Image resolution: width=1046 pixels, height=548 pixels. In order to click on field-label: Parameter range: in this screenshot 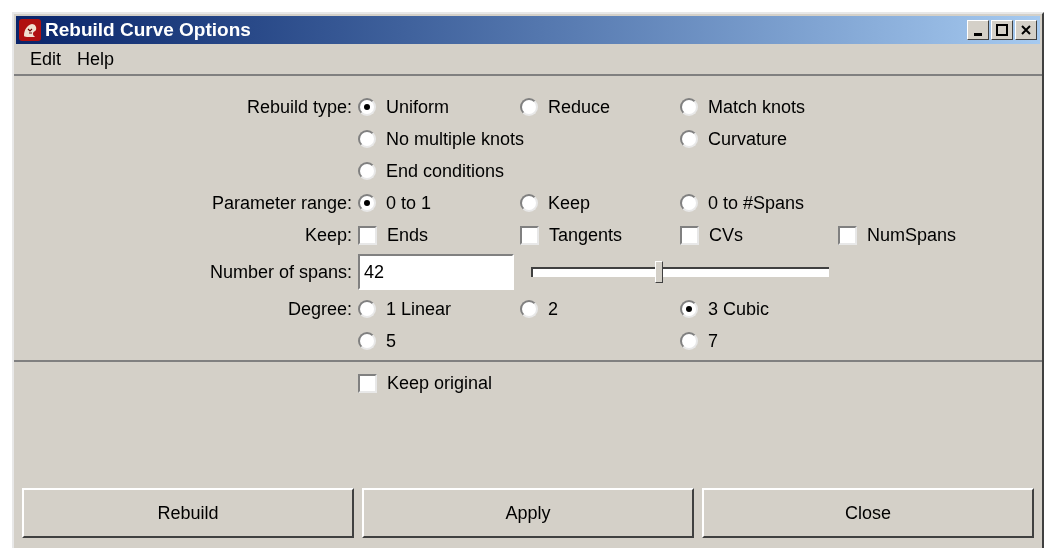, I will do `click(281, 203)`.